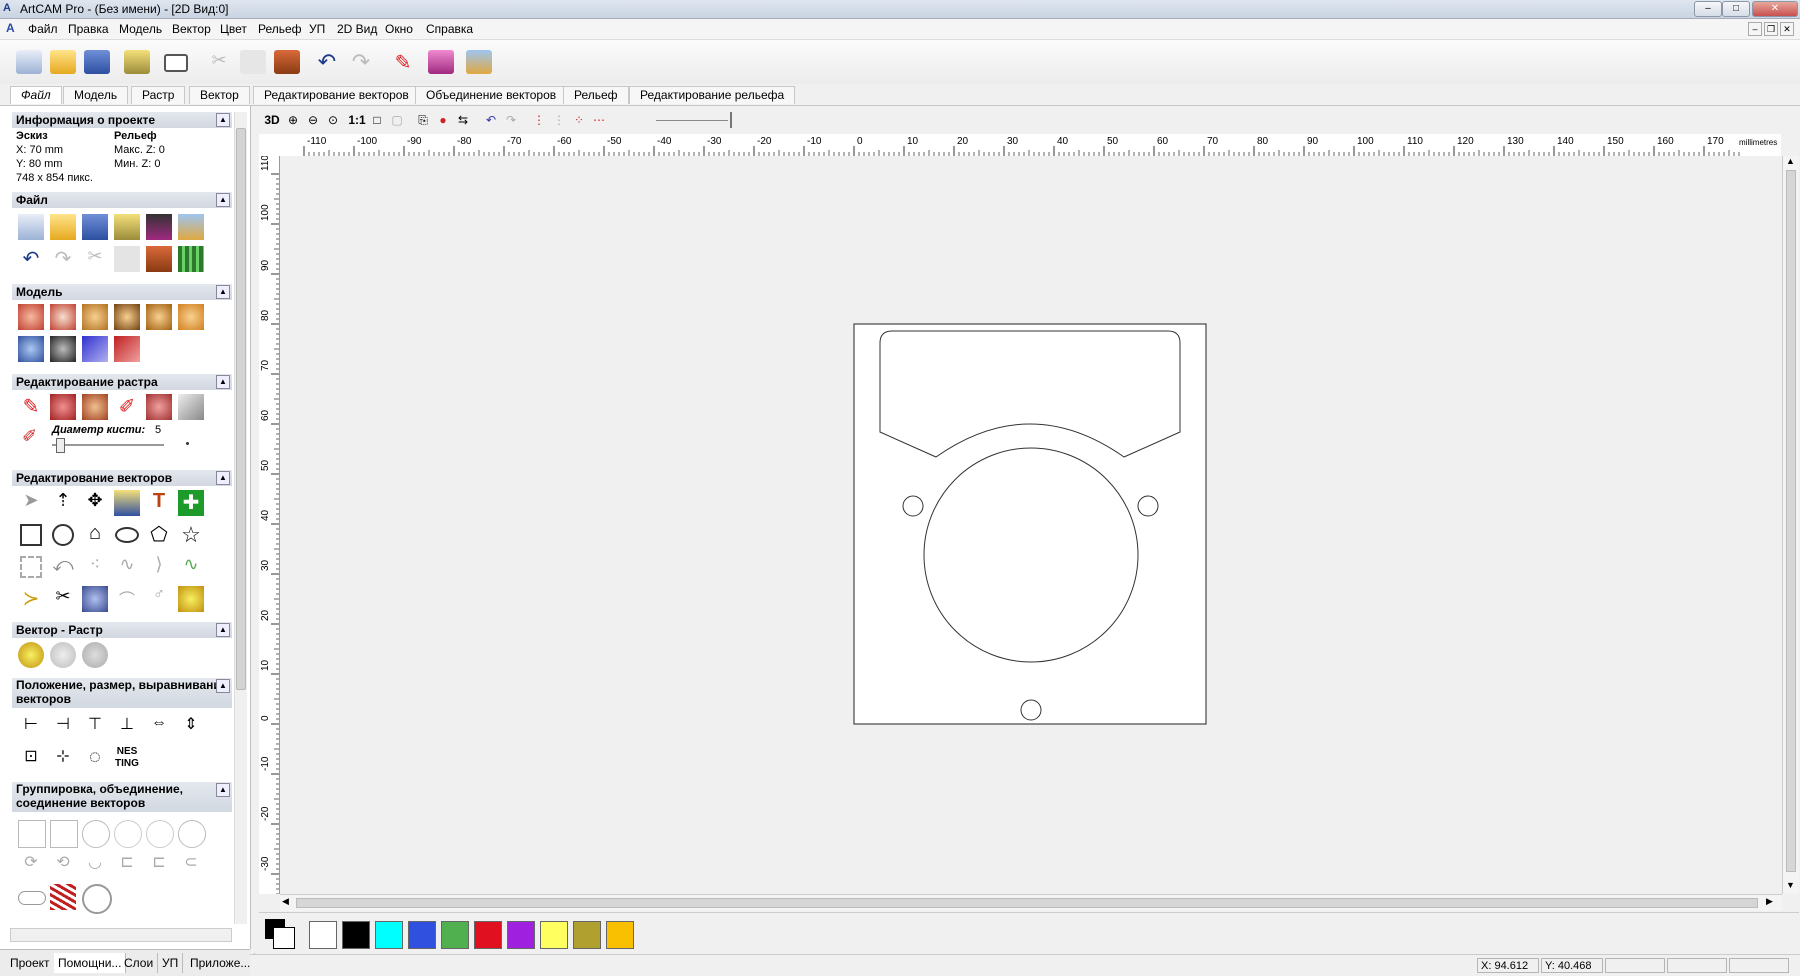 Image resolution: width=1800 pixels, height=976 pixels. I want to click on snap-node-icon: ⁘, so click(579, 120).